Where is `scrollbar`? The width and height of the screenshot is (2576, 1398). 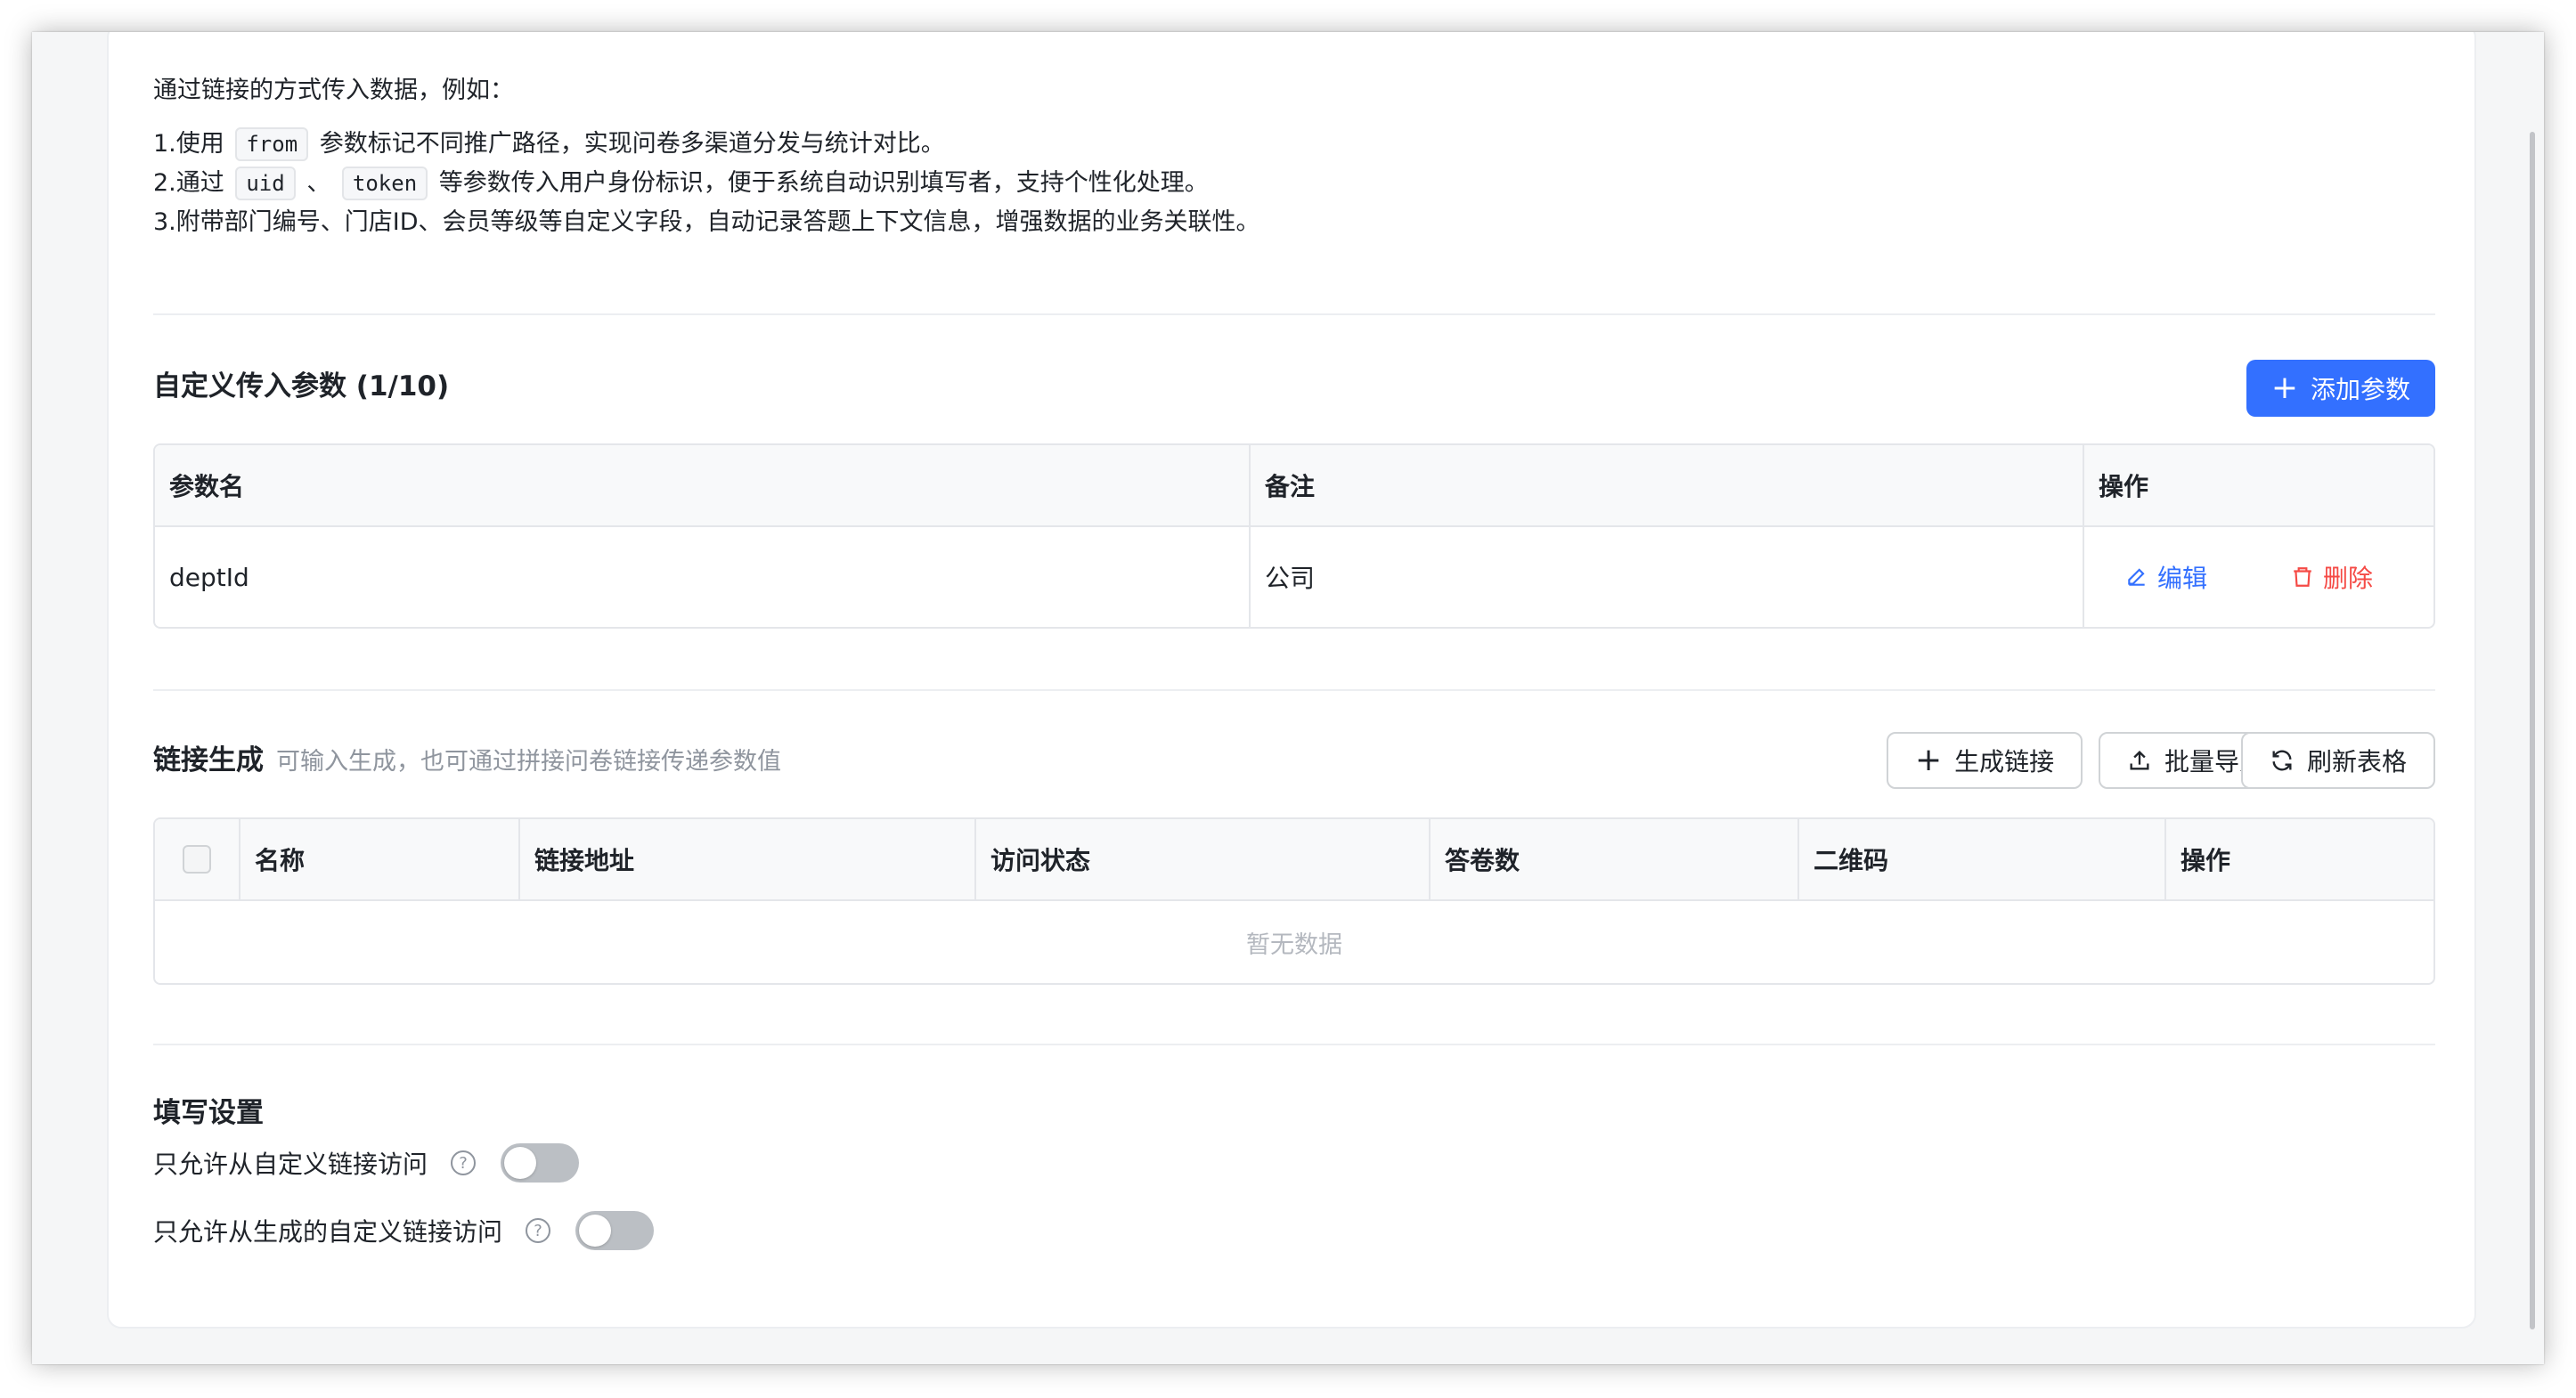 scrollbar is located at coordinates (2530, 698).